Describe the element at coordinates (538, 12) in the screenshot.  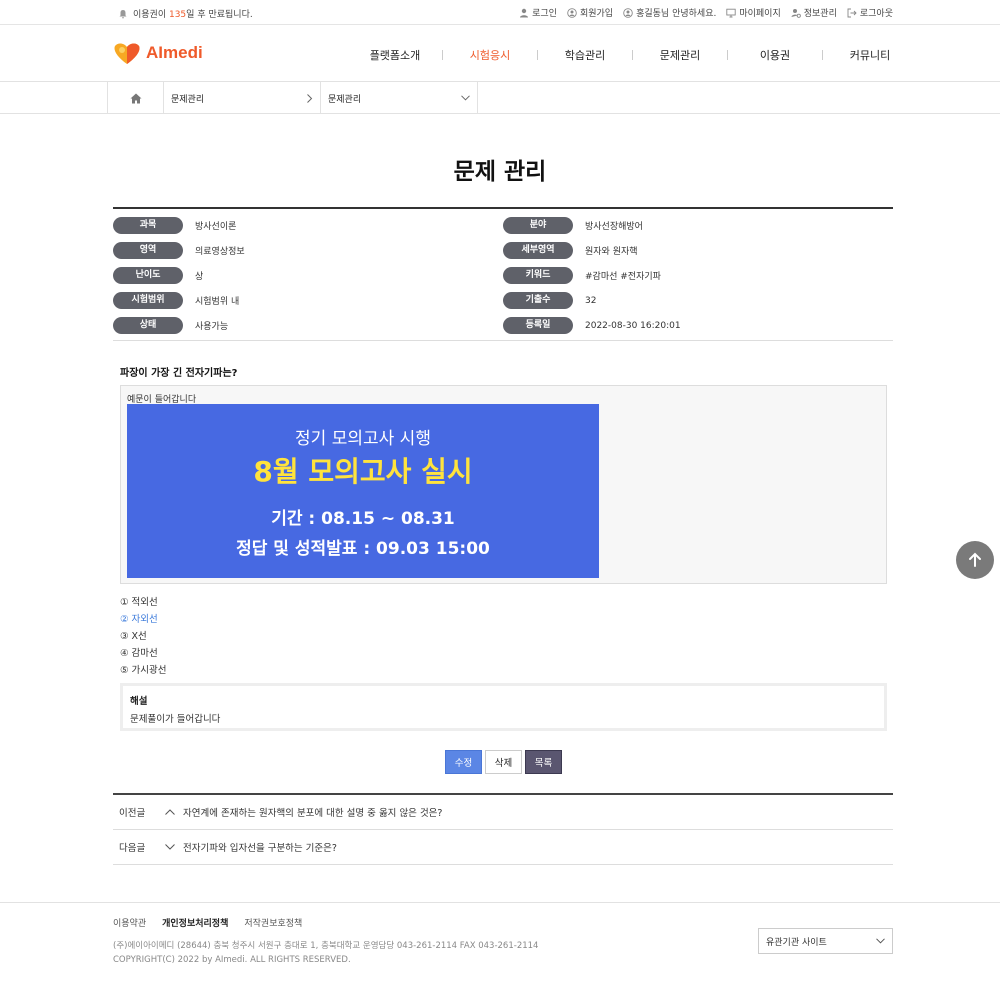
I see `login-link: 로그인` at that location.